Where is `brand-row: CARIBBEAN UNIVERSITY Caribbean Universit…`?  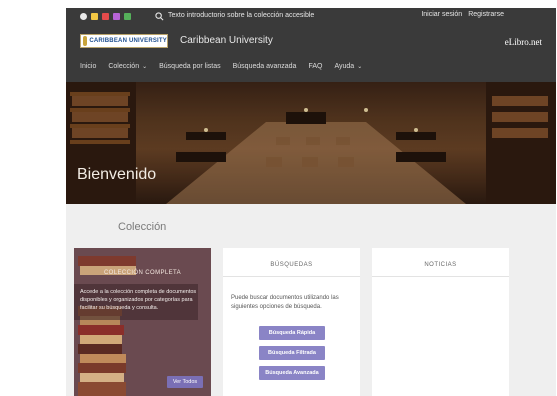 brand-row: CARIBBEAN UNIVERSITY Caribbean Universit… is located at coordinates (311, 43).